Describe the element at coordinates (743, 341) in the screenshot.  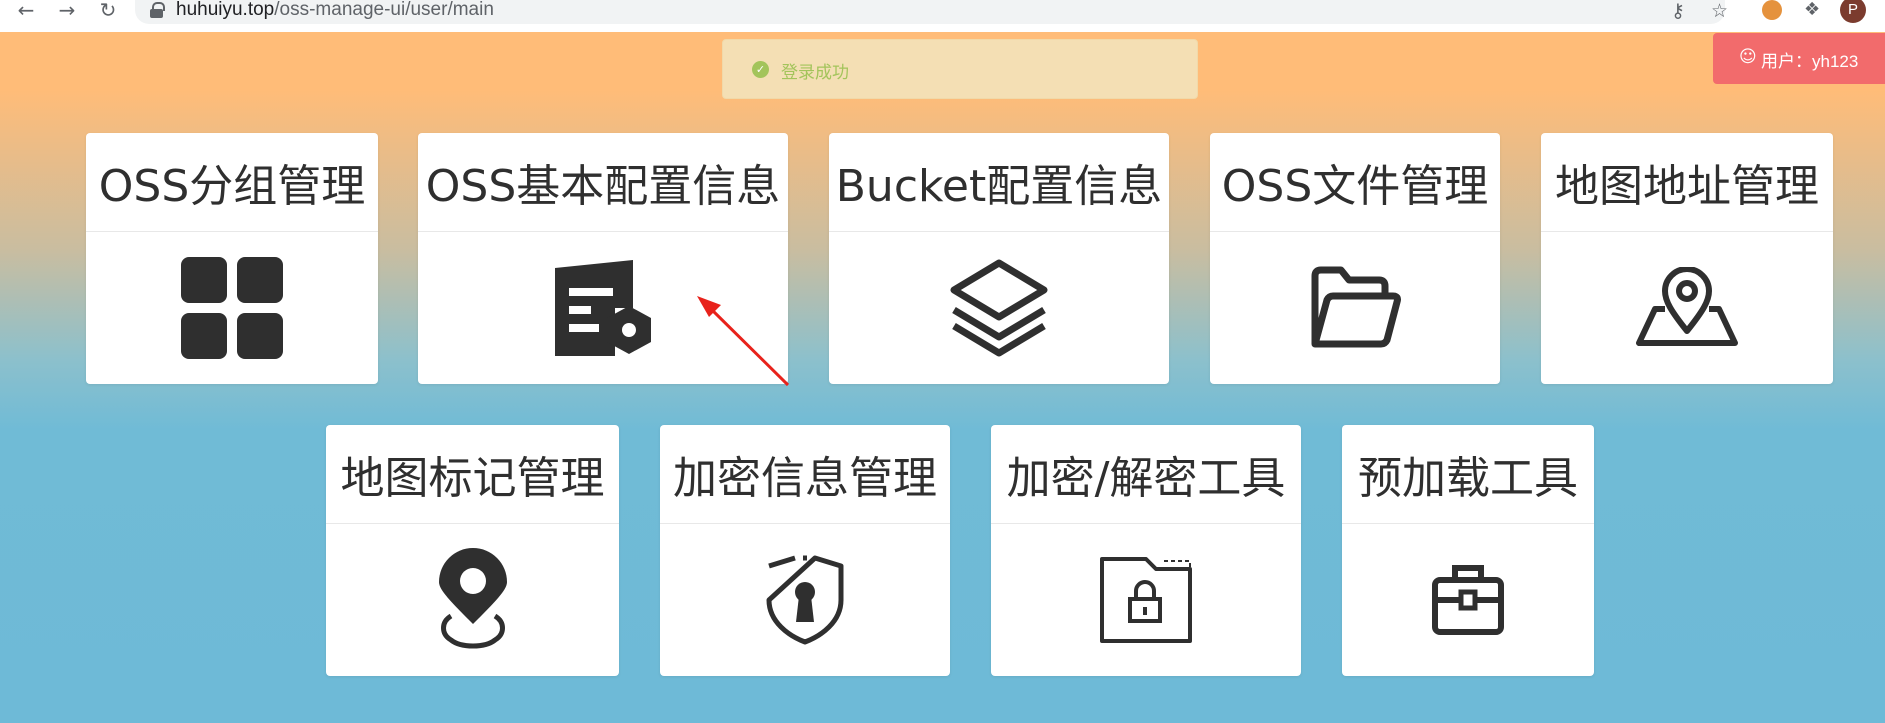
I see `annotation-arrow` at that location.